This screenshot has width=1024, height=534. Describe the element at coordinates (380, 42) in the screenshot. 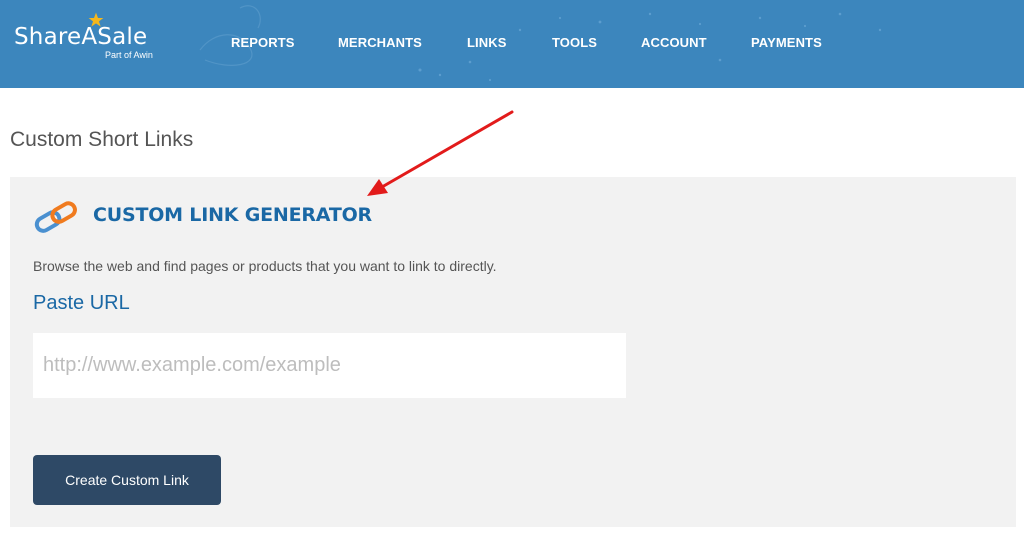

I see `nav-item-merchants: MERCHANTS` at that location.